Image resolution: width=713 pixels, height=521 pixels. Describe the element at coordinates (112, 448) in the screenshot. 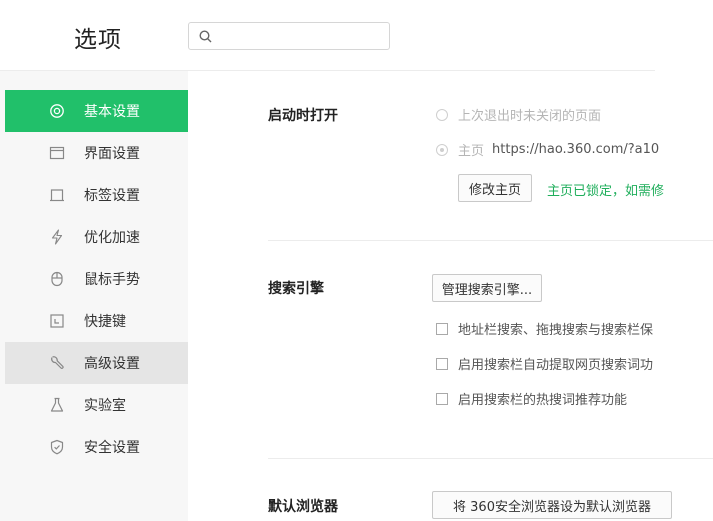

I see `sidebar-item-label: 安全设置` at that location.